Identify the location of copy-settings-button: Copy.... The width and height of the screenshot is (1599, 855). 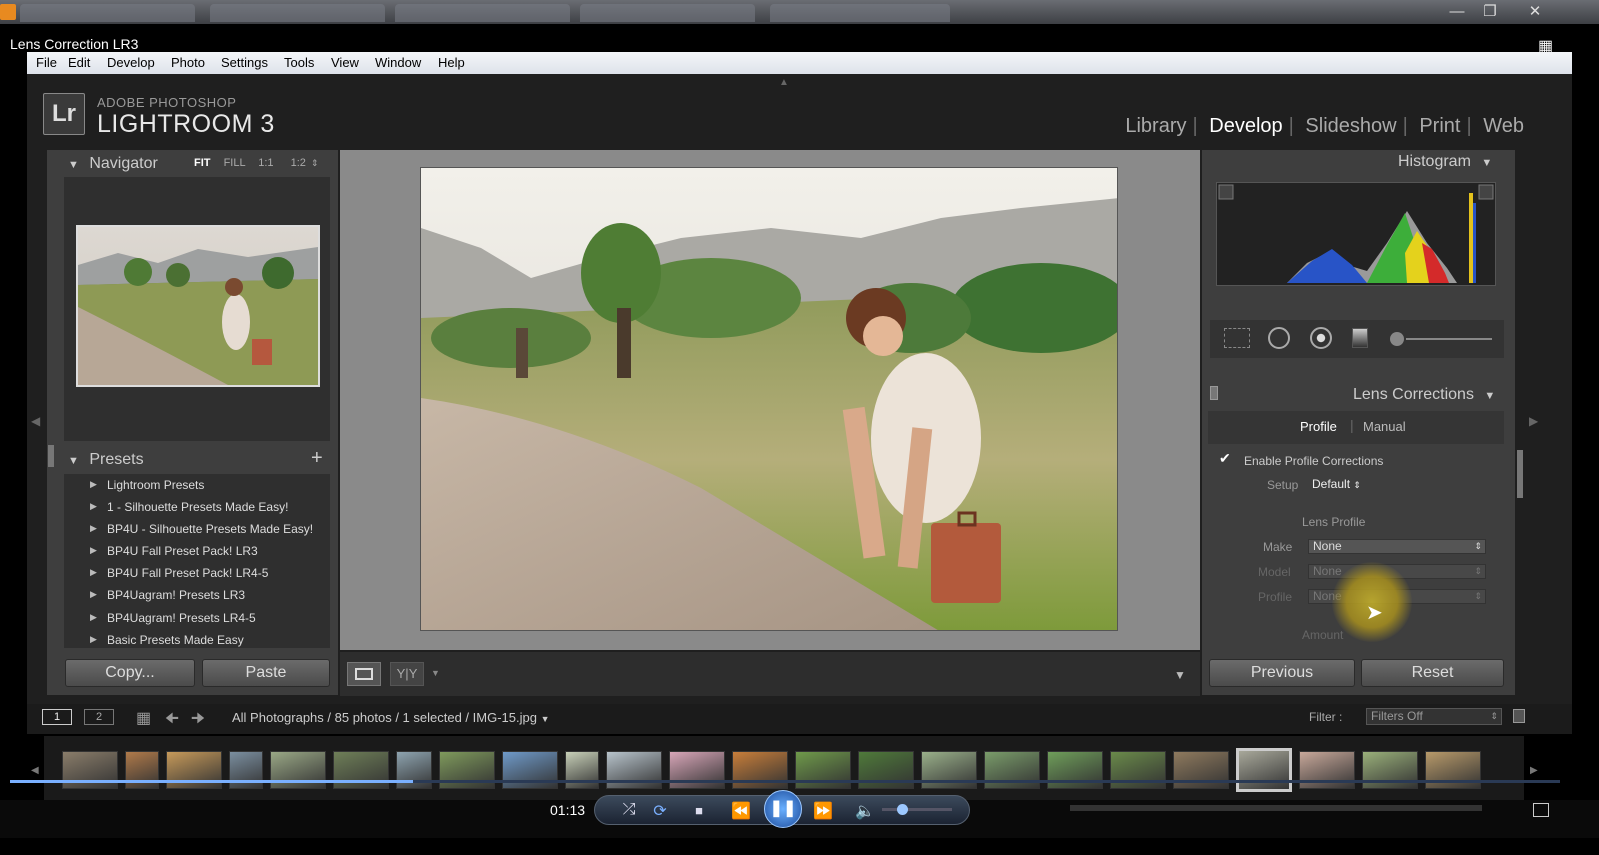
(130, 673).